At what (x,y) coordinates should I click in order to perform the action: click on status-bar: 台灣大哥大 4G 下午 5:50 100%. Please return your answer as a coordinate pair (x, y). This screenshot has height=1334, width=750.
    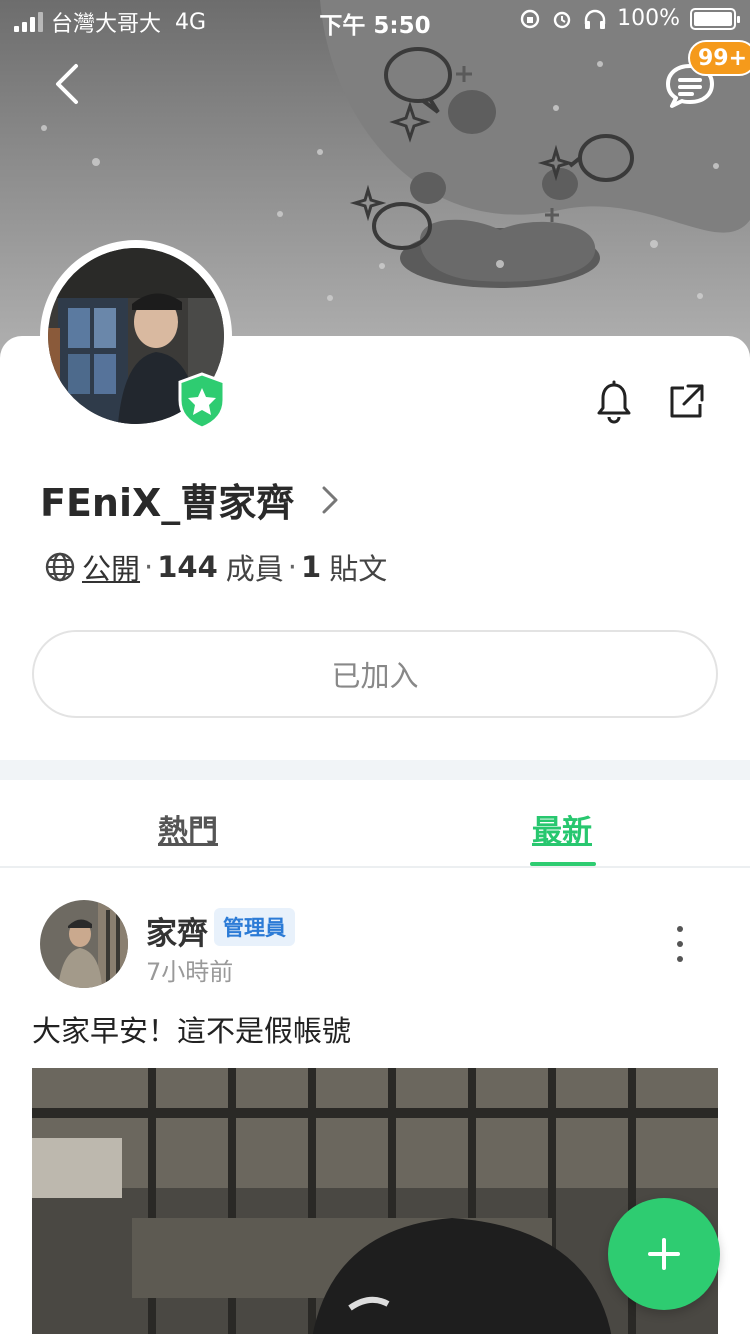
    Looking at the image, I should click on (375, 20).